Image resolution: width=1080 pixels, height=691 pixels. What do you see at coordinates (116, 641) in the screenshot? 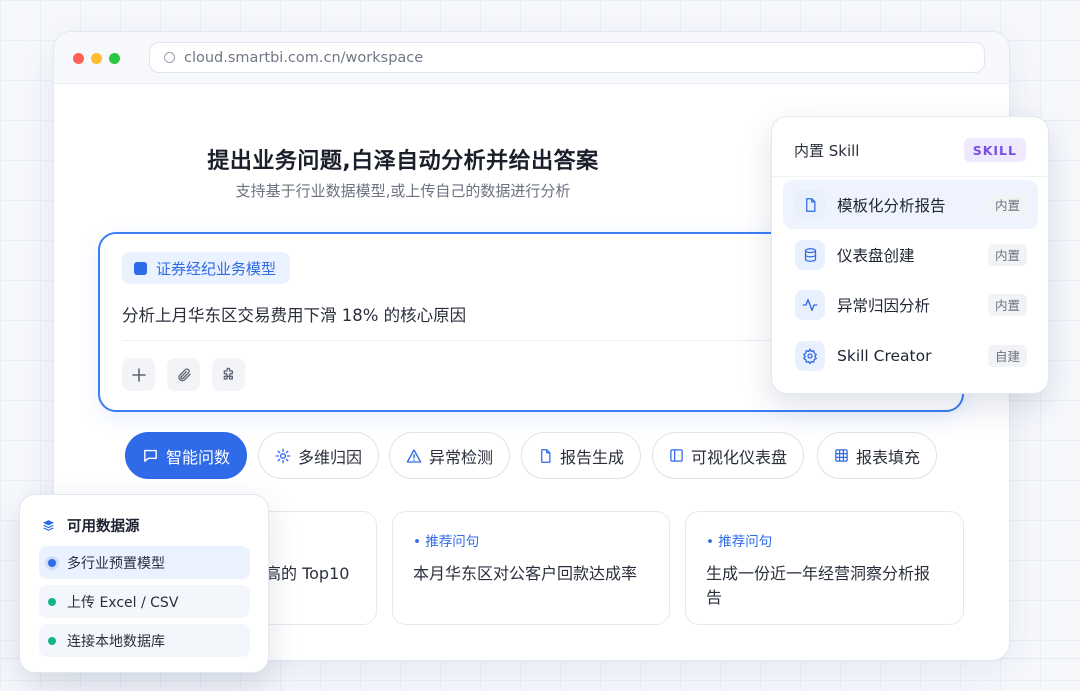
I see `datasource-label: 连接本地数据库` at bounding box center [116, 641].